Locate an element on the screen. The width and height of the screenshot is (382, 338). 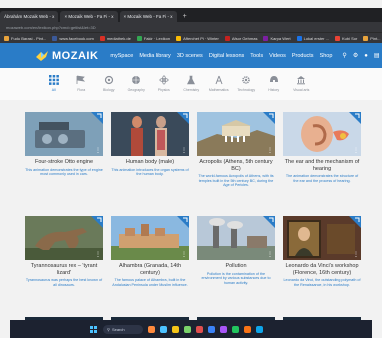
card-title: Pollution is located at coordinates (236, 266).